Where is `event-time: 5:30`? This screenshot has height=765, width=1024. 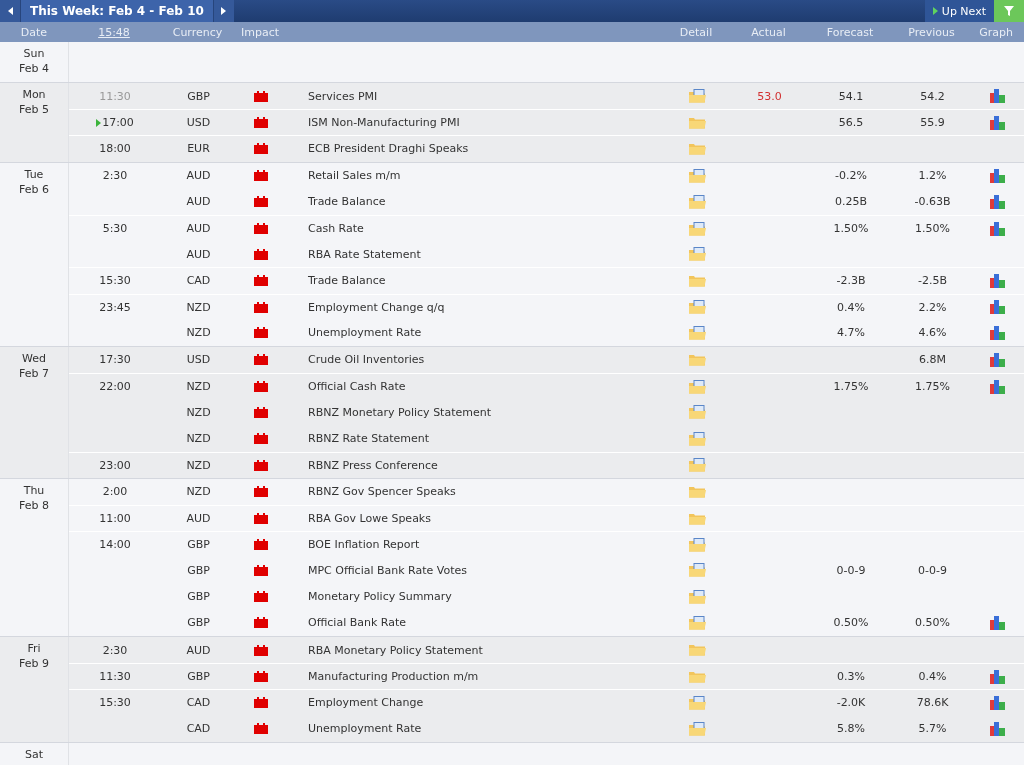 event-time: 5:30 is located at coordinates (115, 229).